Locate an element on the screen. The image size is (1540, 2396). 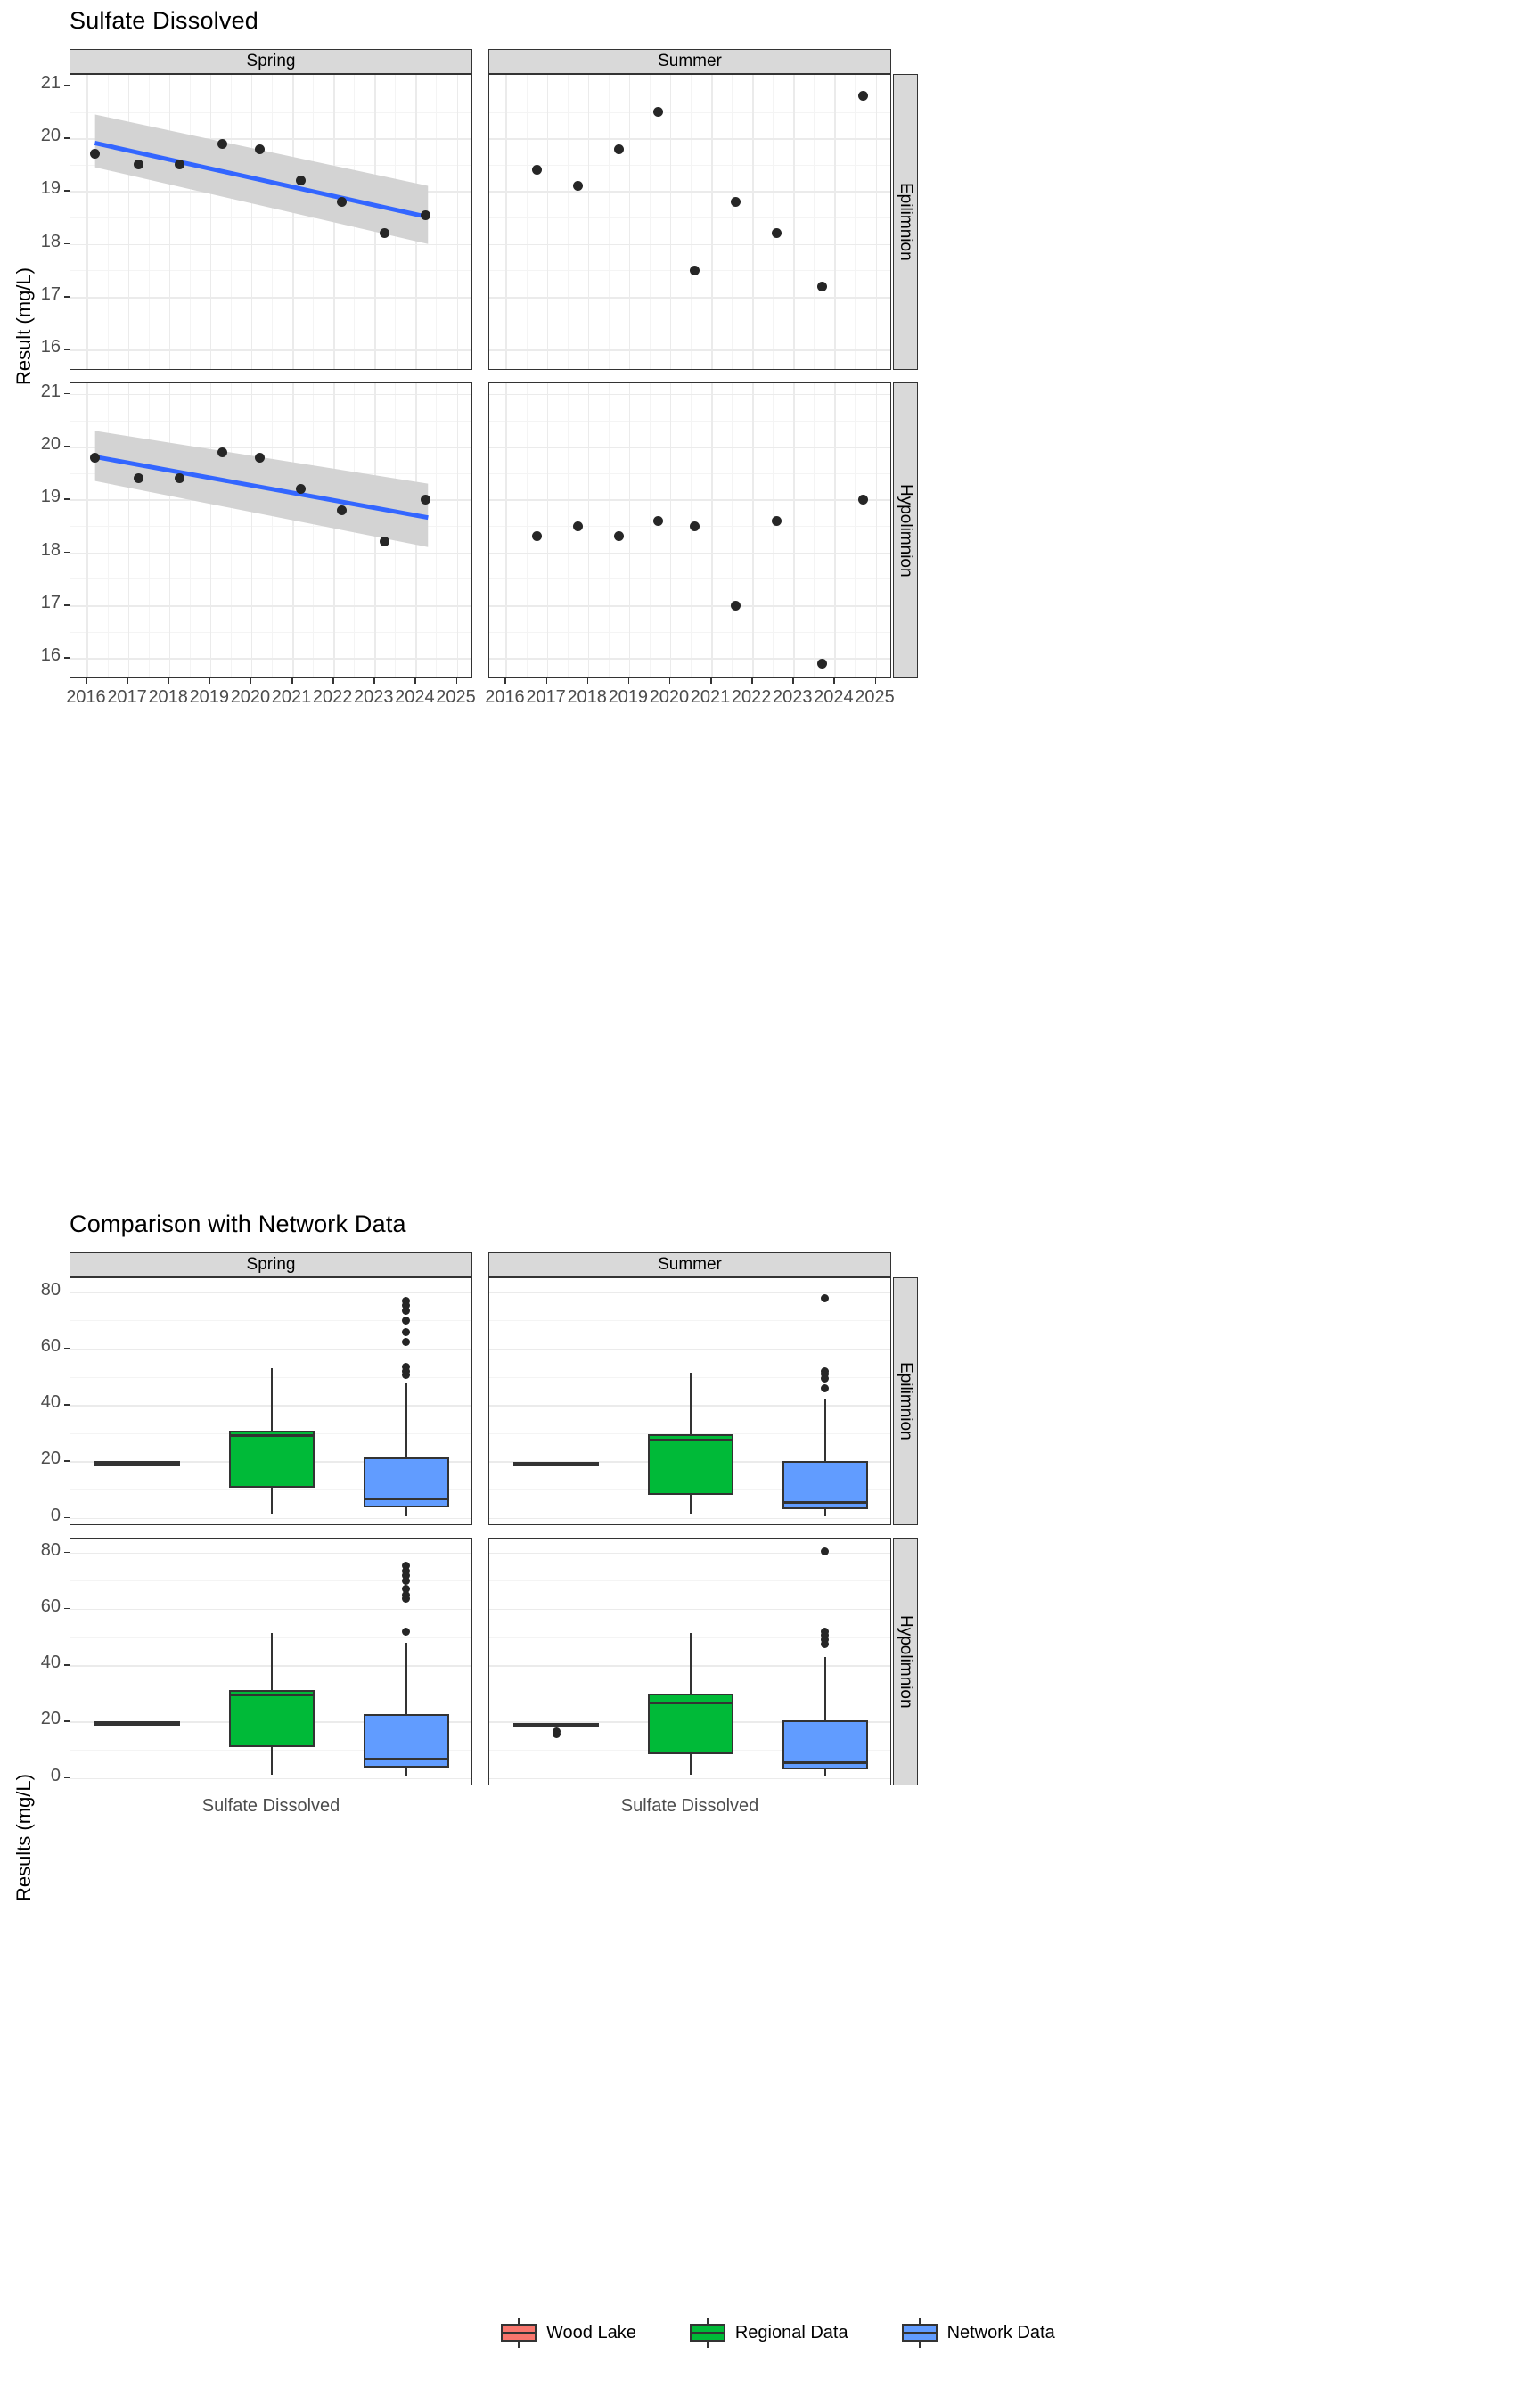
legend-item-regional-data: Regional Data is located at coordinates (768, 2333).